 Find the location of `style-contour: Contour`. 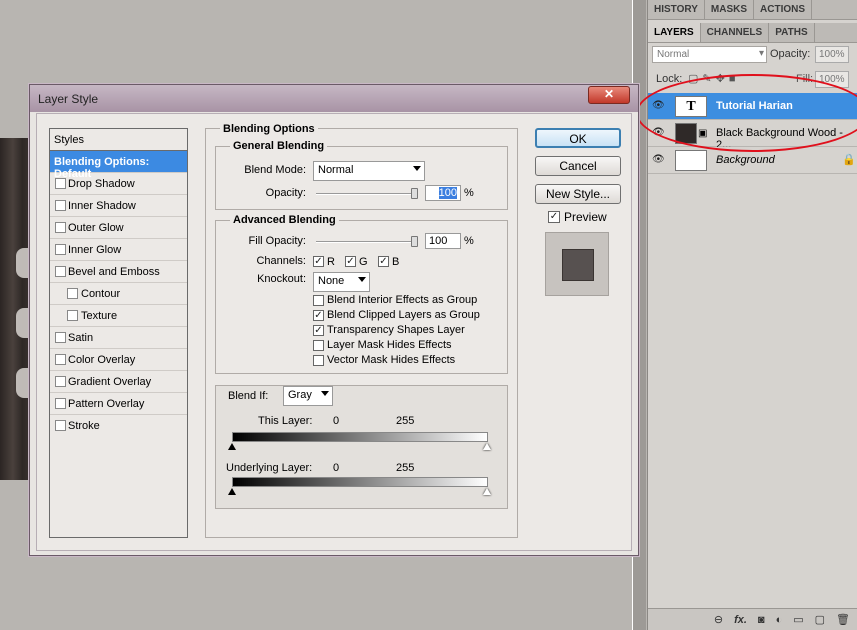

style-contour: Contour is located at coordinates (118, 294).